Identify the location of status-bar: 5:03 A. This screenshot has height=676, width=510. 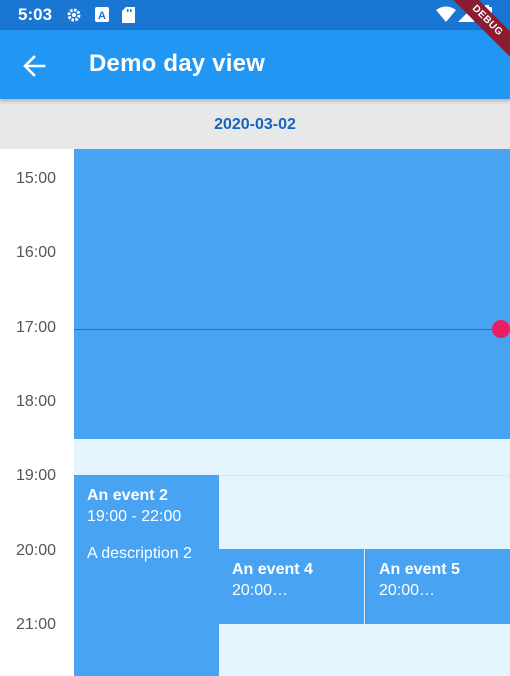
(255, 15).